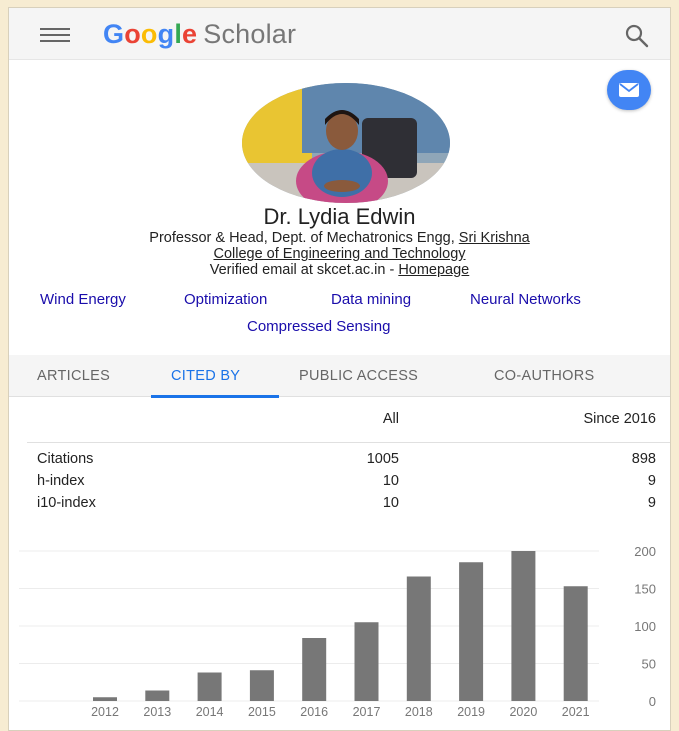 The height and width of the screenshot is (731, 679). What do you see at coordinates (65, 459) in the screenshot?
I see `stat-label: Citations` at bounding box center [65, 459].